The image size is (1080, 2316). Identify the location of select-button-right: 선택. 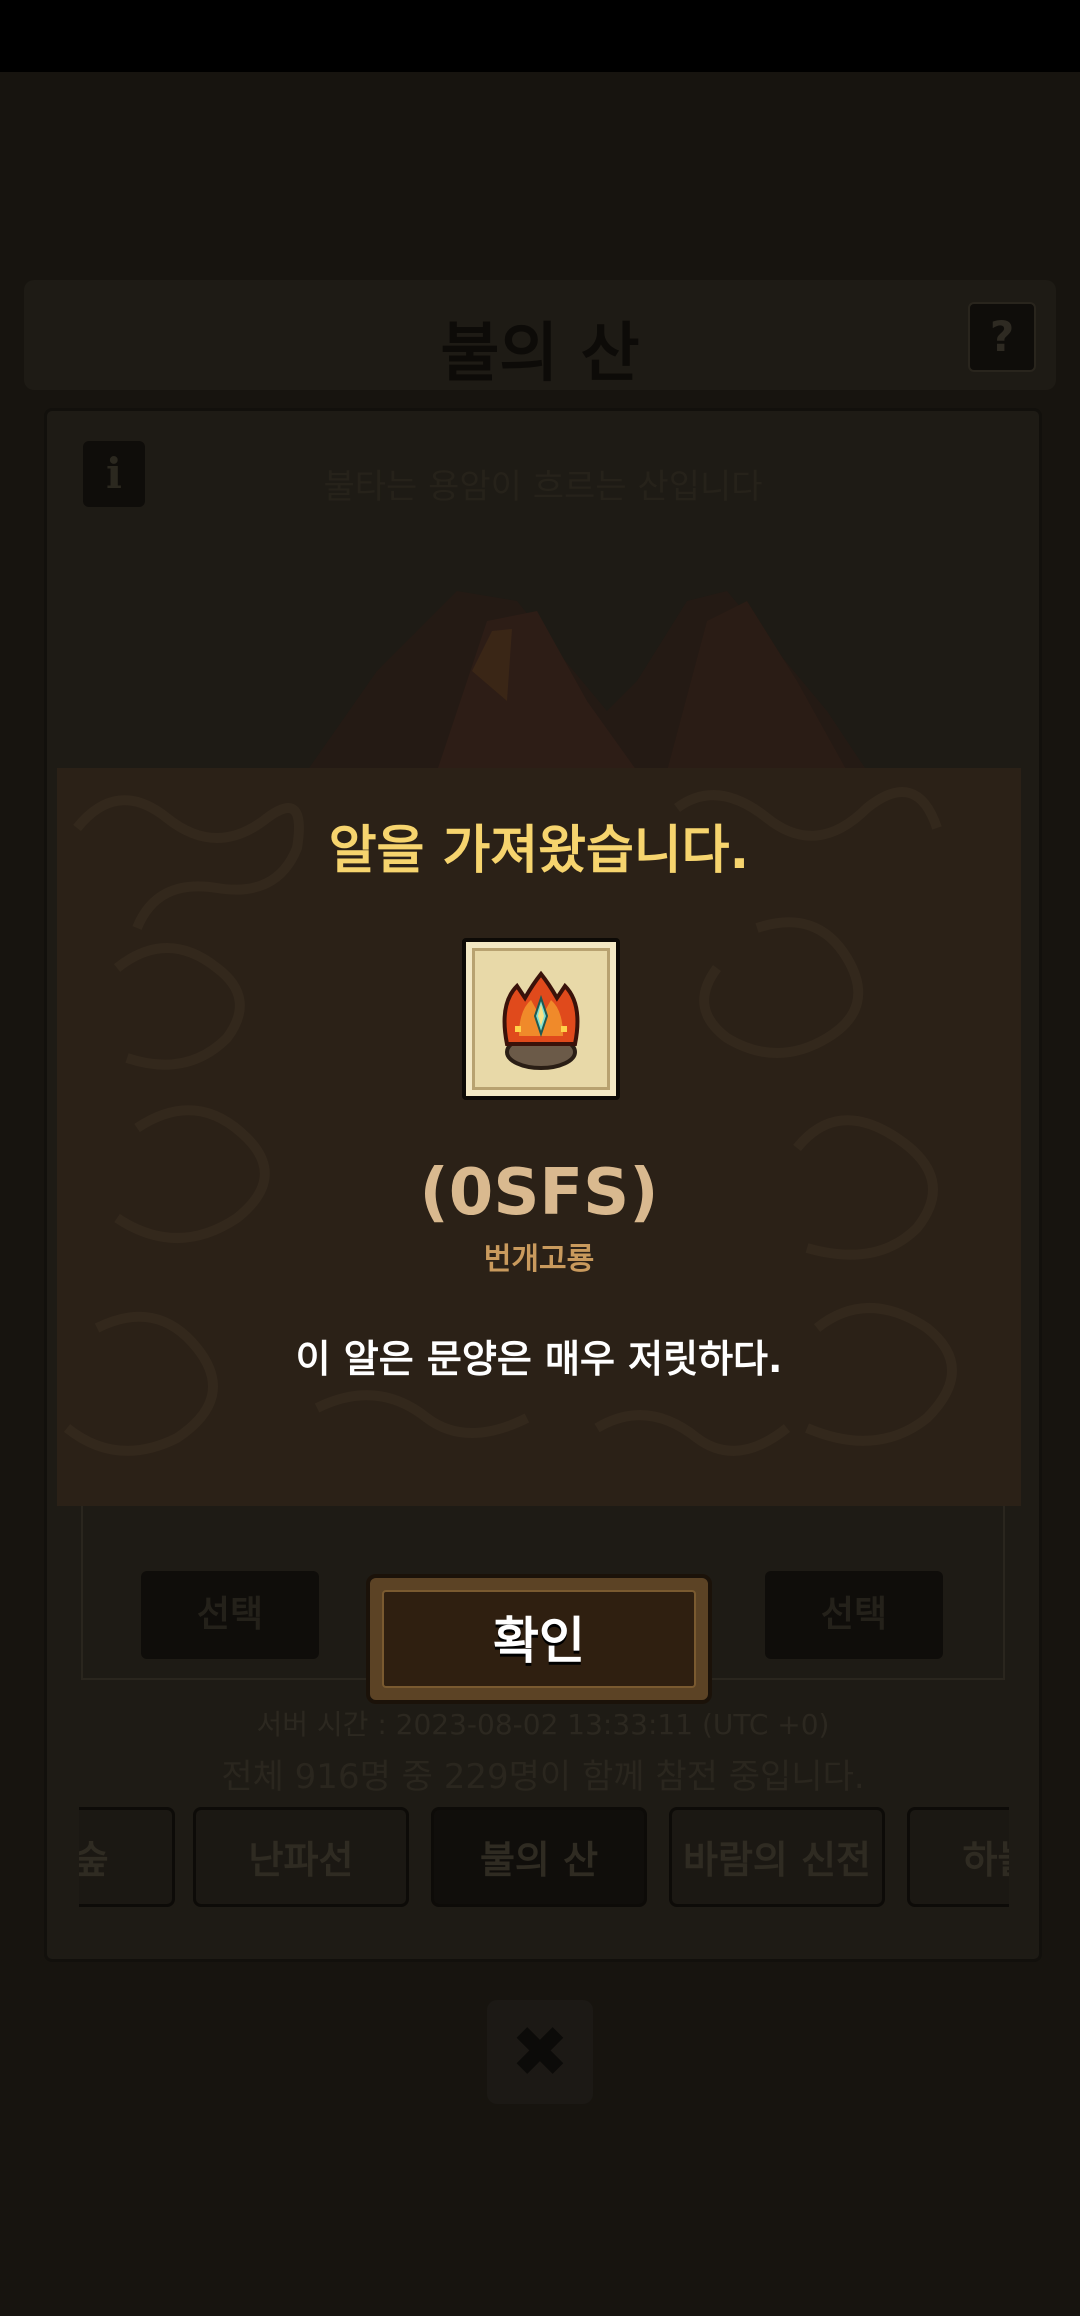
(854, 1615).